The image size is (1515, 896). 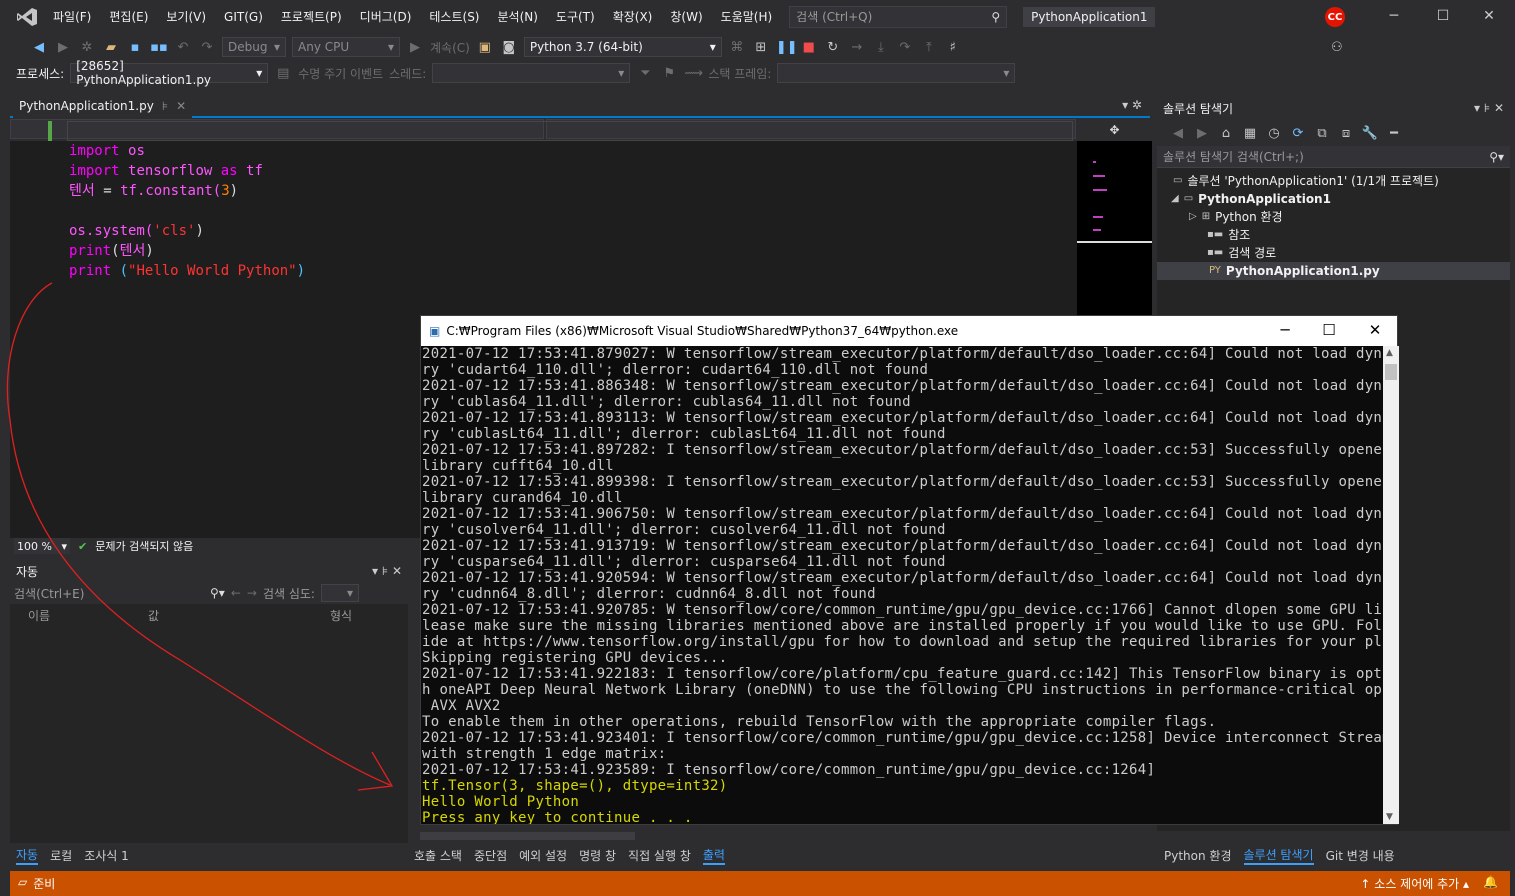 What do you see at coordinates (254, 47) in the screenshot?
I see `configuration-select: Debug ▾` at bounding box center [254, 47].